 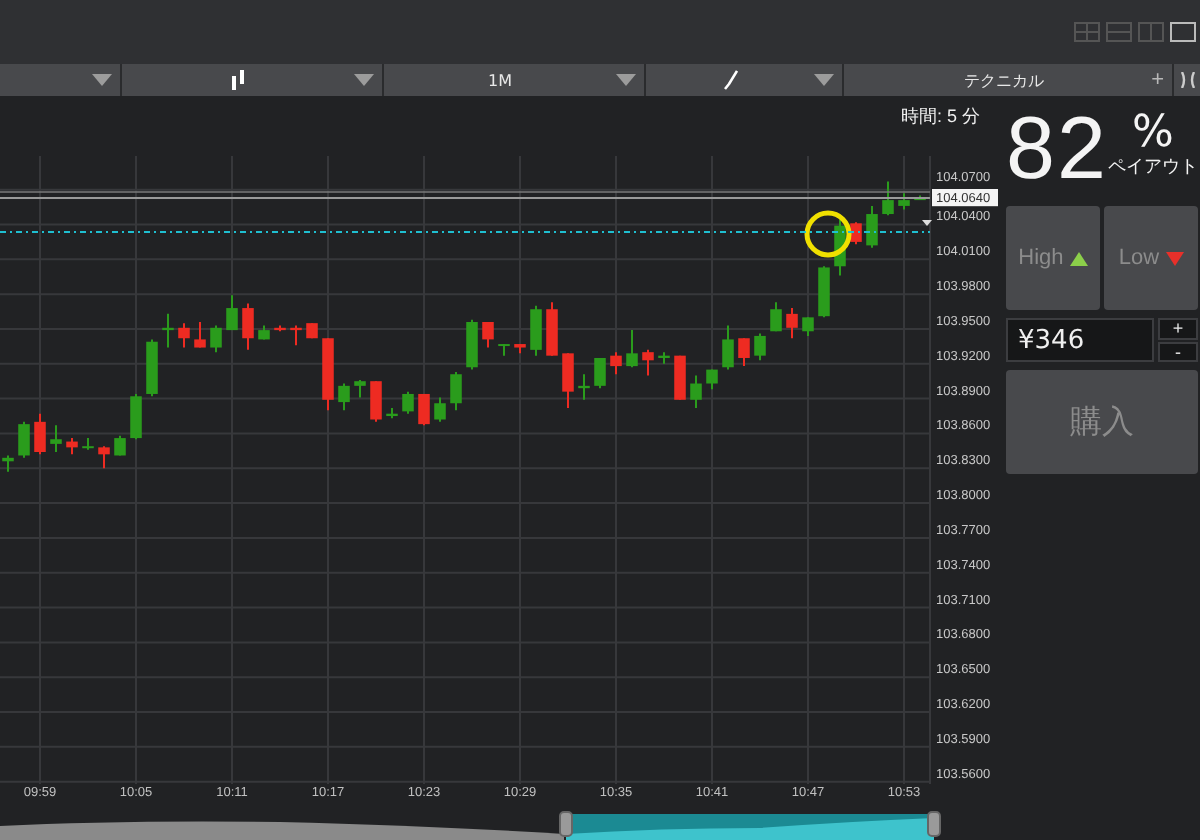 What do you see at coordinates (994, 80) in the screenshot?
I see `technical-label: テクニカル` at bounding box center [994, 80].